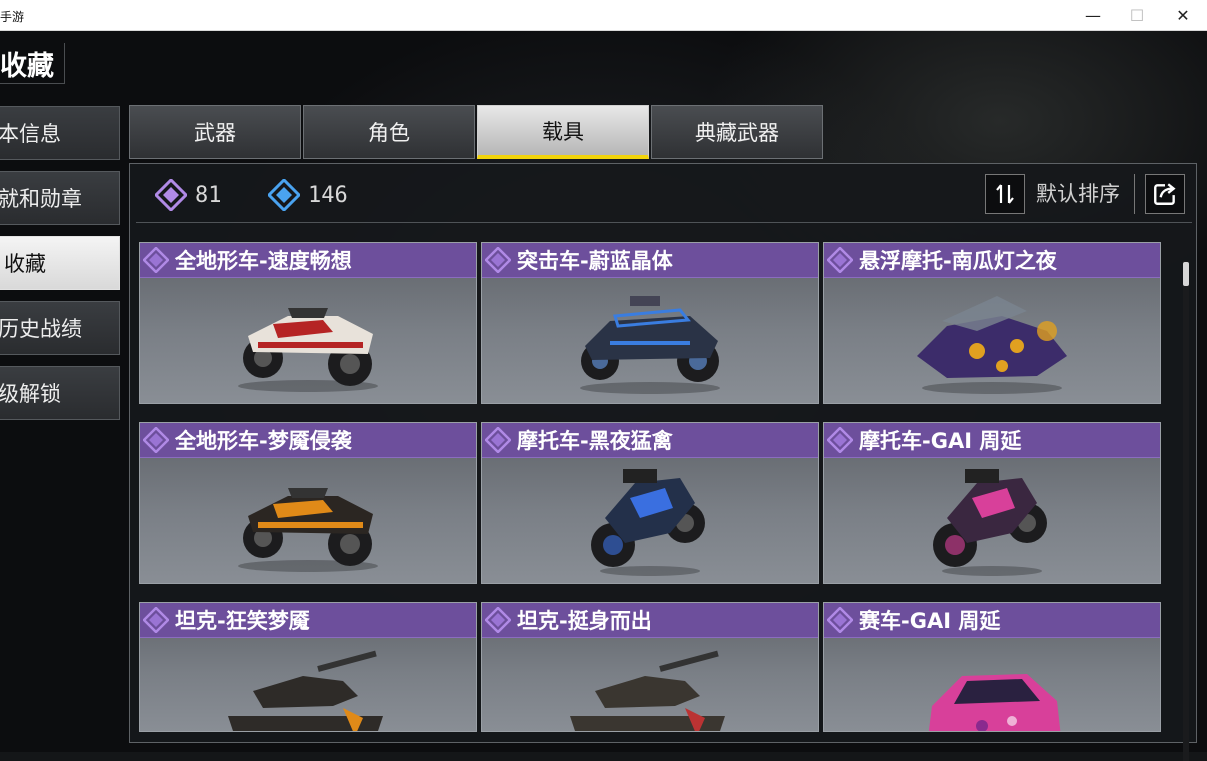  Describe the element at coordinates (41, 199) in the screenshot. I see `sidebar-item-label: 就和勋章` at that location.